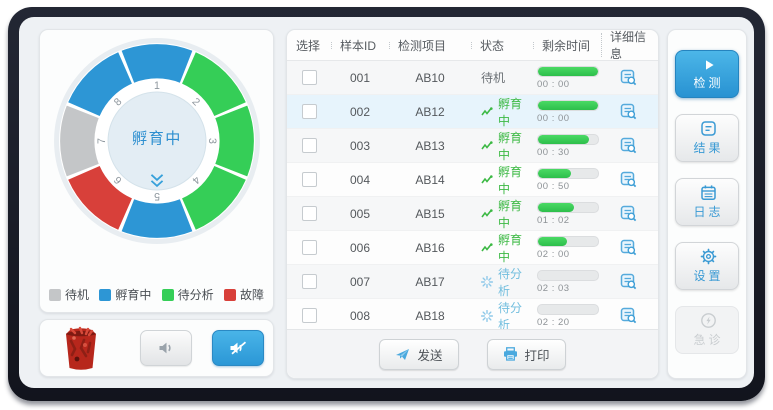  Describe the element at coordinates (567, 213) in the screenshot. I see `remaining-time-cell: 01 : 02` at that location.